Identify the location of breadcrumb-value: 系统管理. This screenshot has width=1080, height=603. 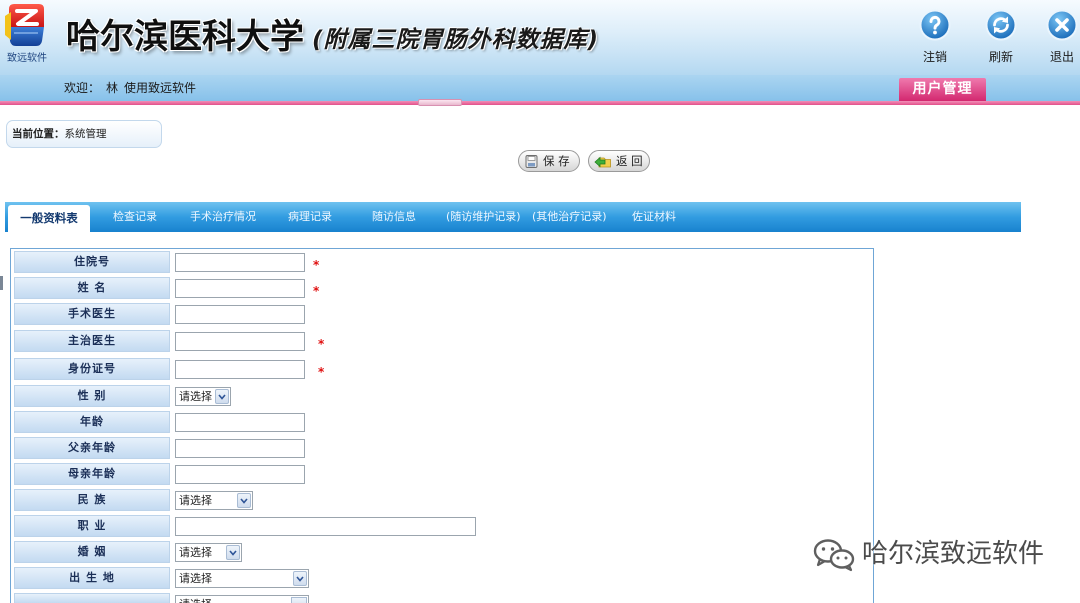
(85, 134).